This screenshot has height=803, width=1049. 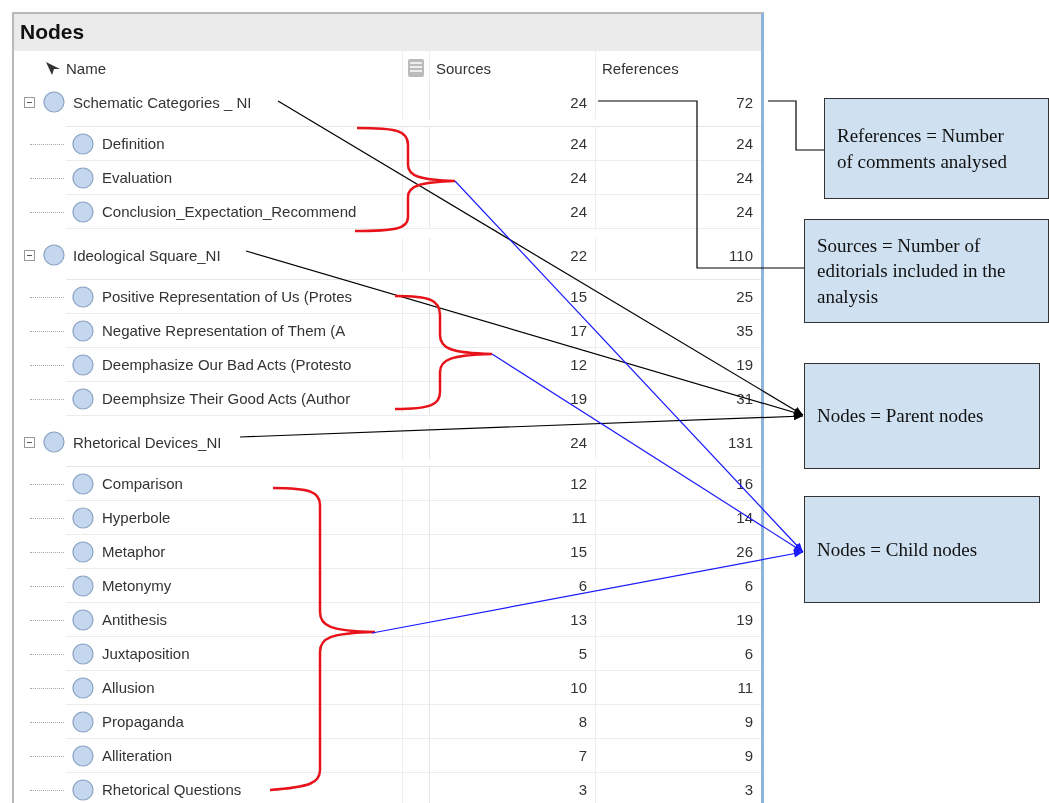 What do you see at coordinates (678, 788) in the screenshot?
I see `references-count: 3` at bounding box center [678, 788].